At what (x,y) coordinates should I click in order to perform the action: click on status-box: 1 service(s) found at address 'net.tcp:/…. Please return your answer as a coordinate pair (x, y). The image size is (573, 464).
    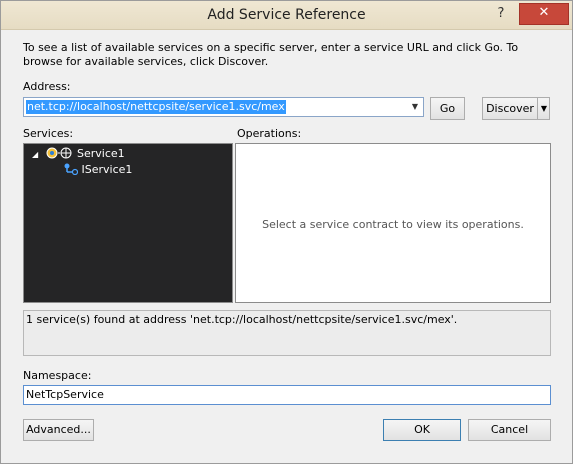
    Looking at the image, I should click on (287, 333).